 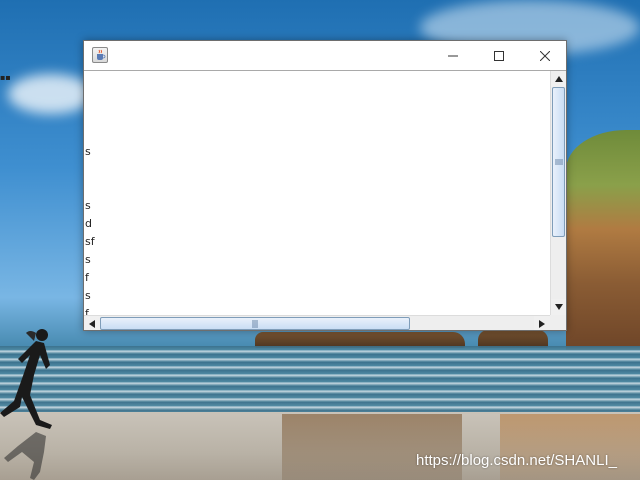 I want to click on maximize-button, so click(x=499, y=55).